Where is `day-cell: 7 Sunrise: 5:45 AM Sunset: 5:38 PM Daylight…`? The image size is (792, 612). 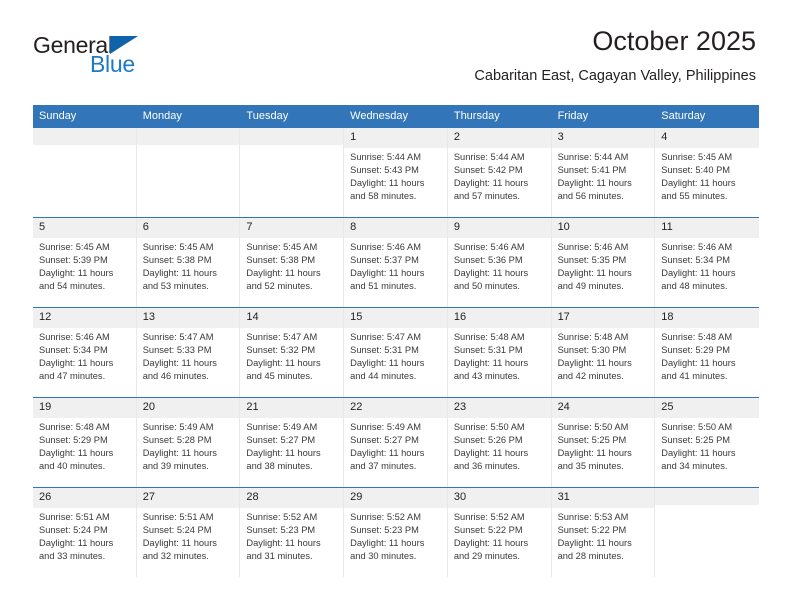 day-cell: 7 Sunrise: 5:45 AM Sunset: 5:38 PM Daylight… is located at coordinates (292, 263).